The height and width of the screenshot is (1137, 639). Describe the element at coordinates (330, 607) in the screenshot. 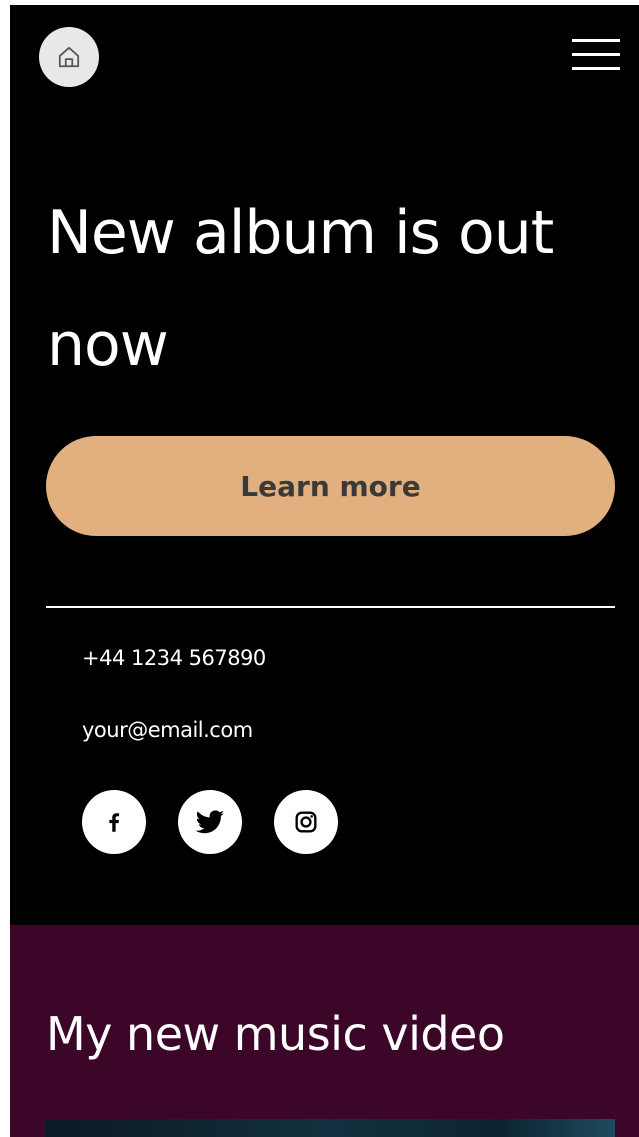

I see `divider` at that location.